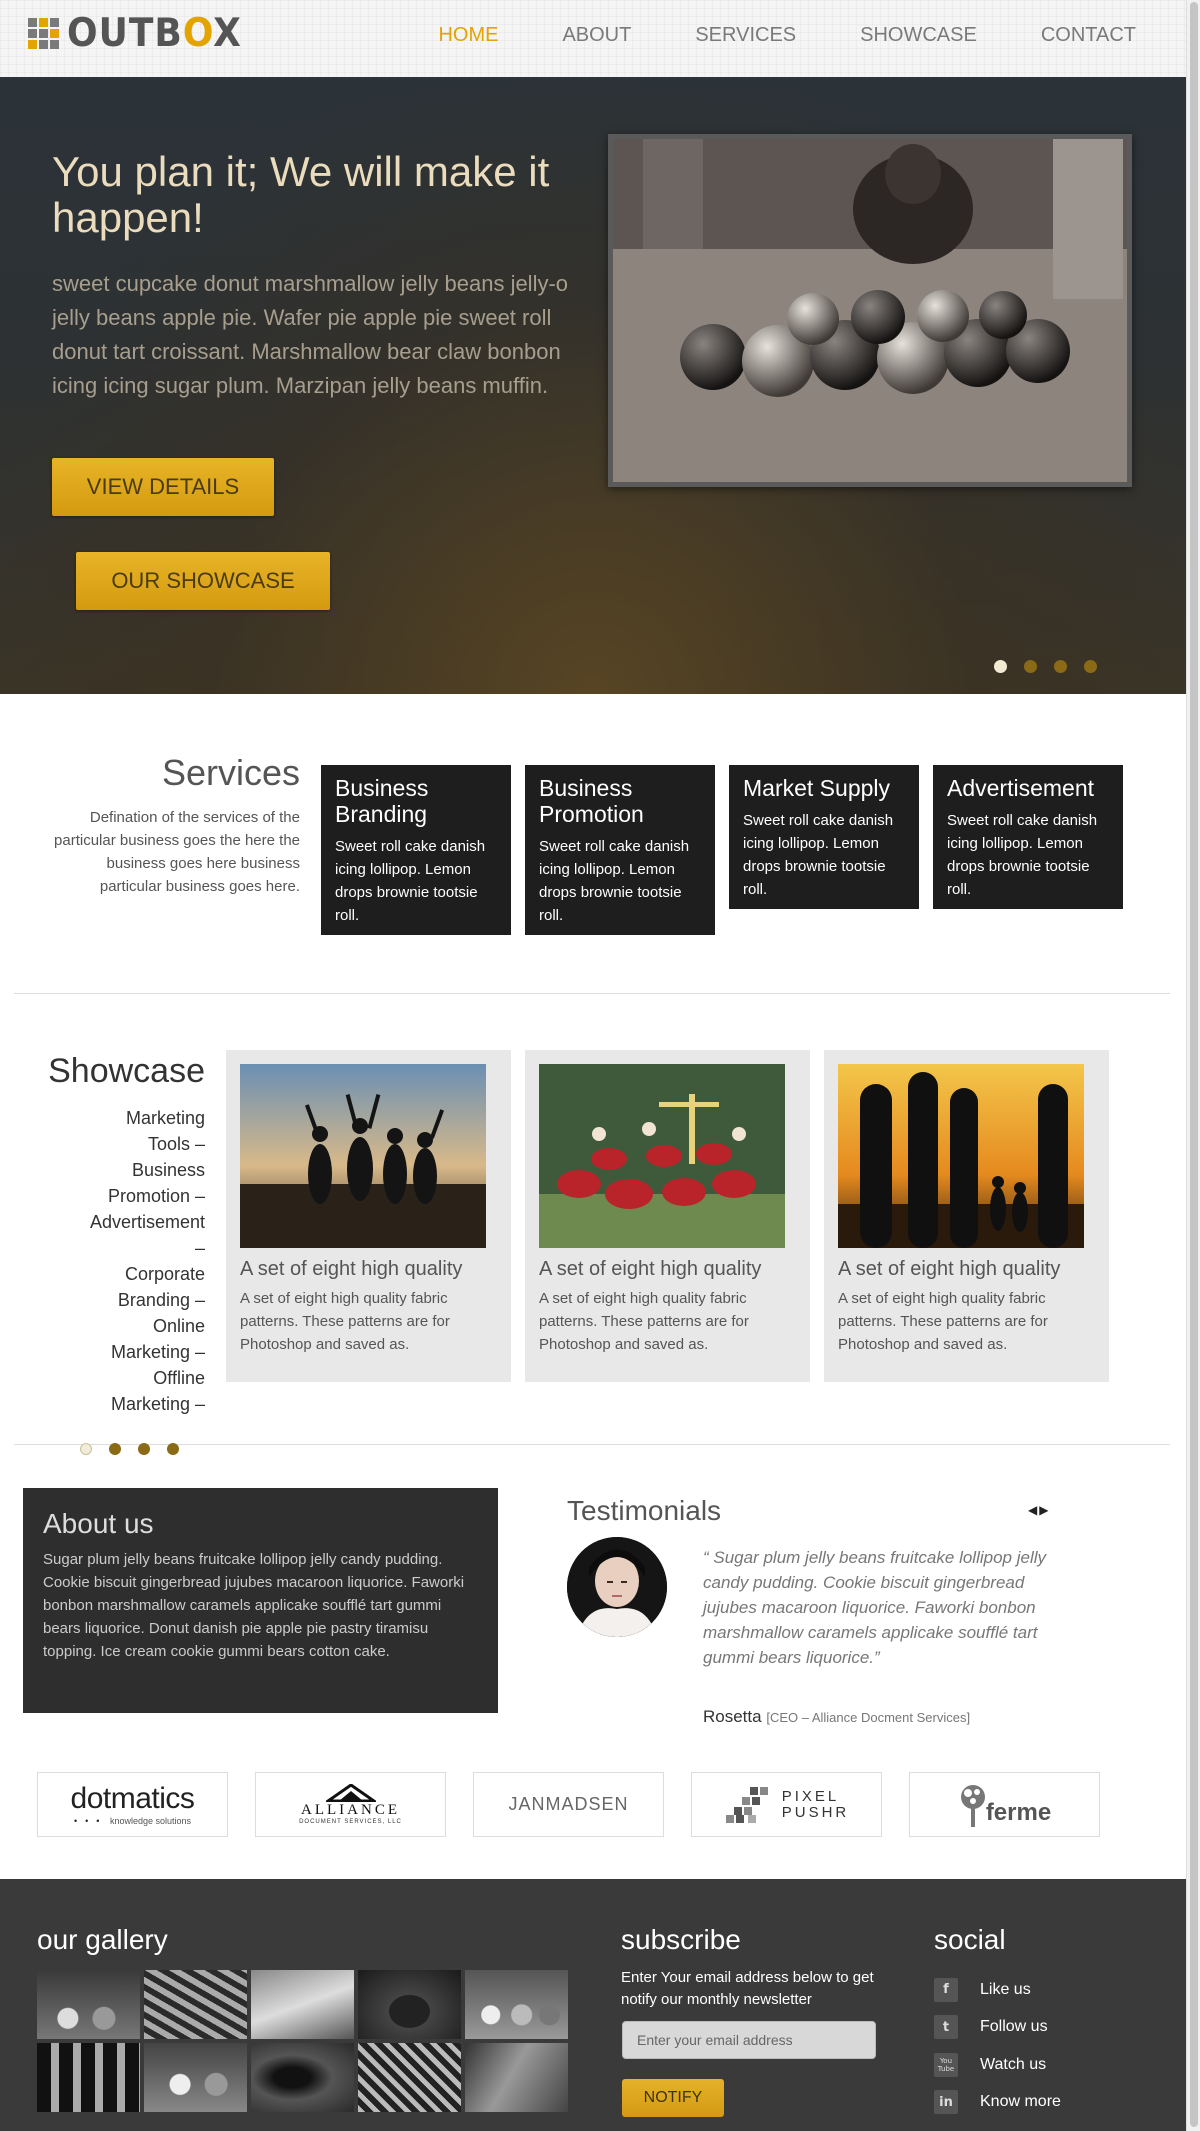 The width and height of the screenshot is (1200, 2131). Describe the element at coordinates (135, 33) in the screenshot. I see `outbox-logo: OUTBOX` at that location.